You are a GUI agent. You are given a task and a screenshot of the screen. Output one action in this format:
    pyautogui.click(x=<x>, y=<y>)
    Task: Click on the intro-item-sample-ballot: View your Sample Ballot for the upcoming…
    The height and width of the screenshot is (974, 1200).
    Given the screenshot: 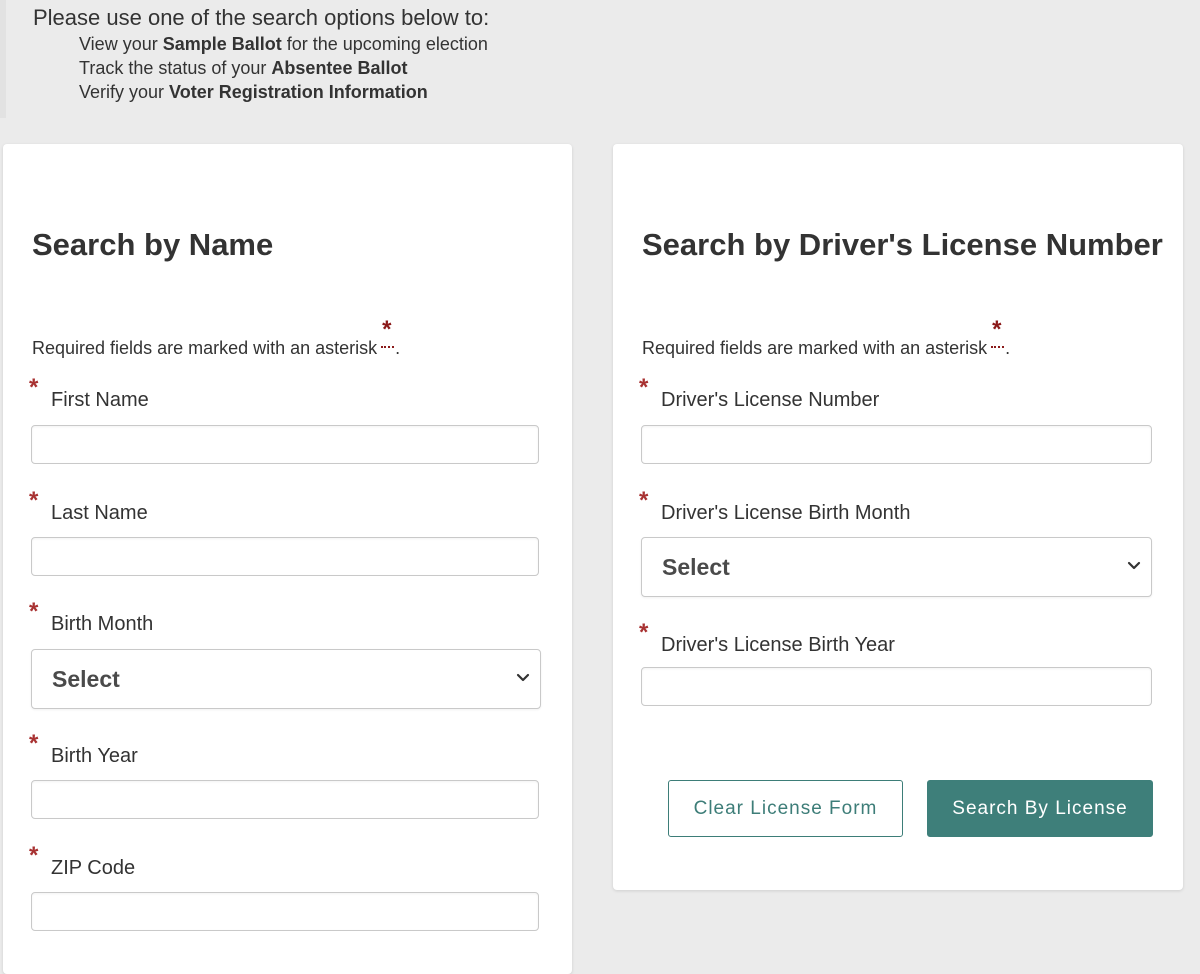 What is the action you would take?
    pyautogui.click(x=283, y=44)
    